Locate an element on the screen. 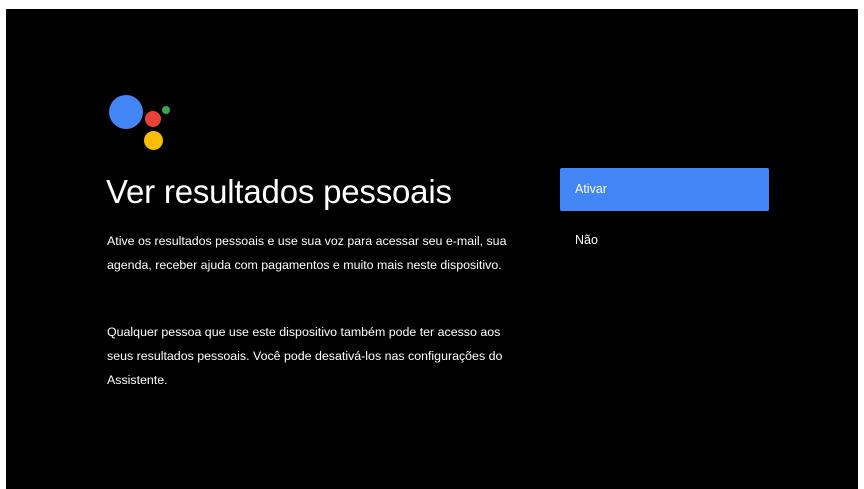 The width and height of the screenshot is (864, 489). logo-red-dot is located at coordinates (153, 119).